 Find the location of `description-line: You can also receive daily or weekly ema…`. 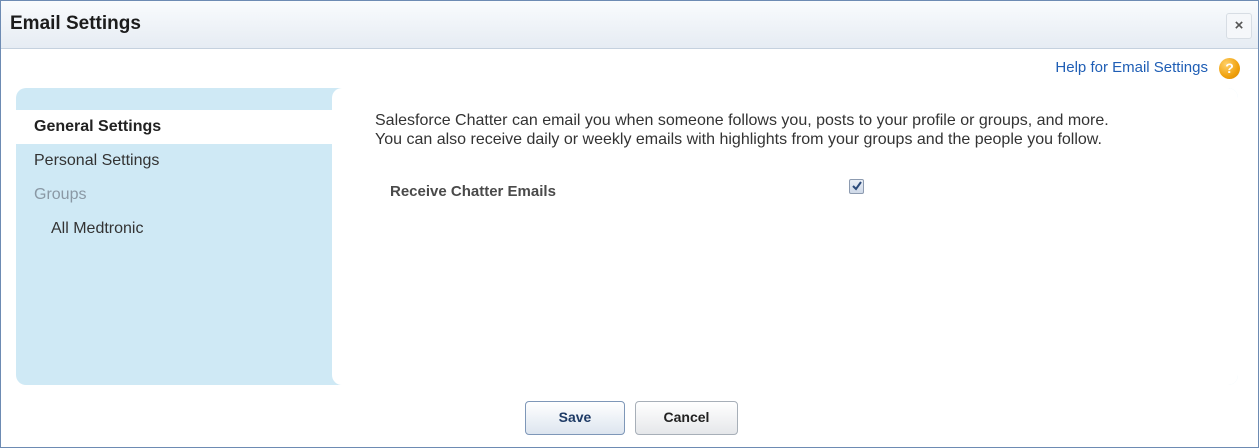

description-line: You can also receive daily or weekly ema… is located at coordinates (738, 139).